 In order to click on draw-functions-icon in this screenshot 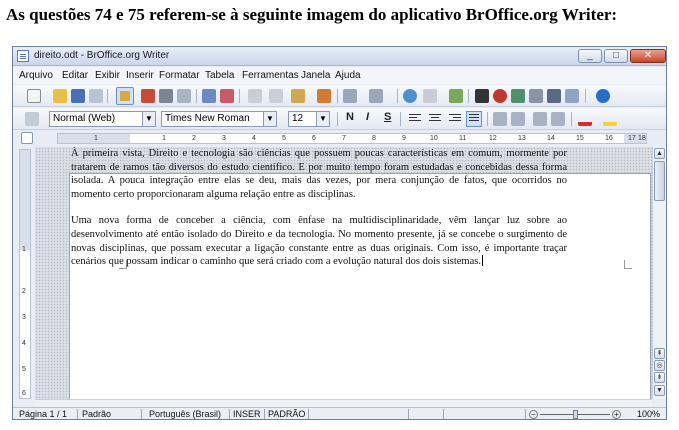, I will do `click(456, 96)`.